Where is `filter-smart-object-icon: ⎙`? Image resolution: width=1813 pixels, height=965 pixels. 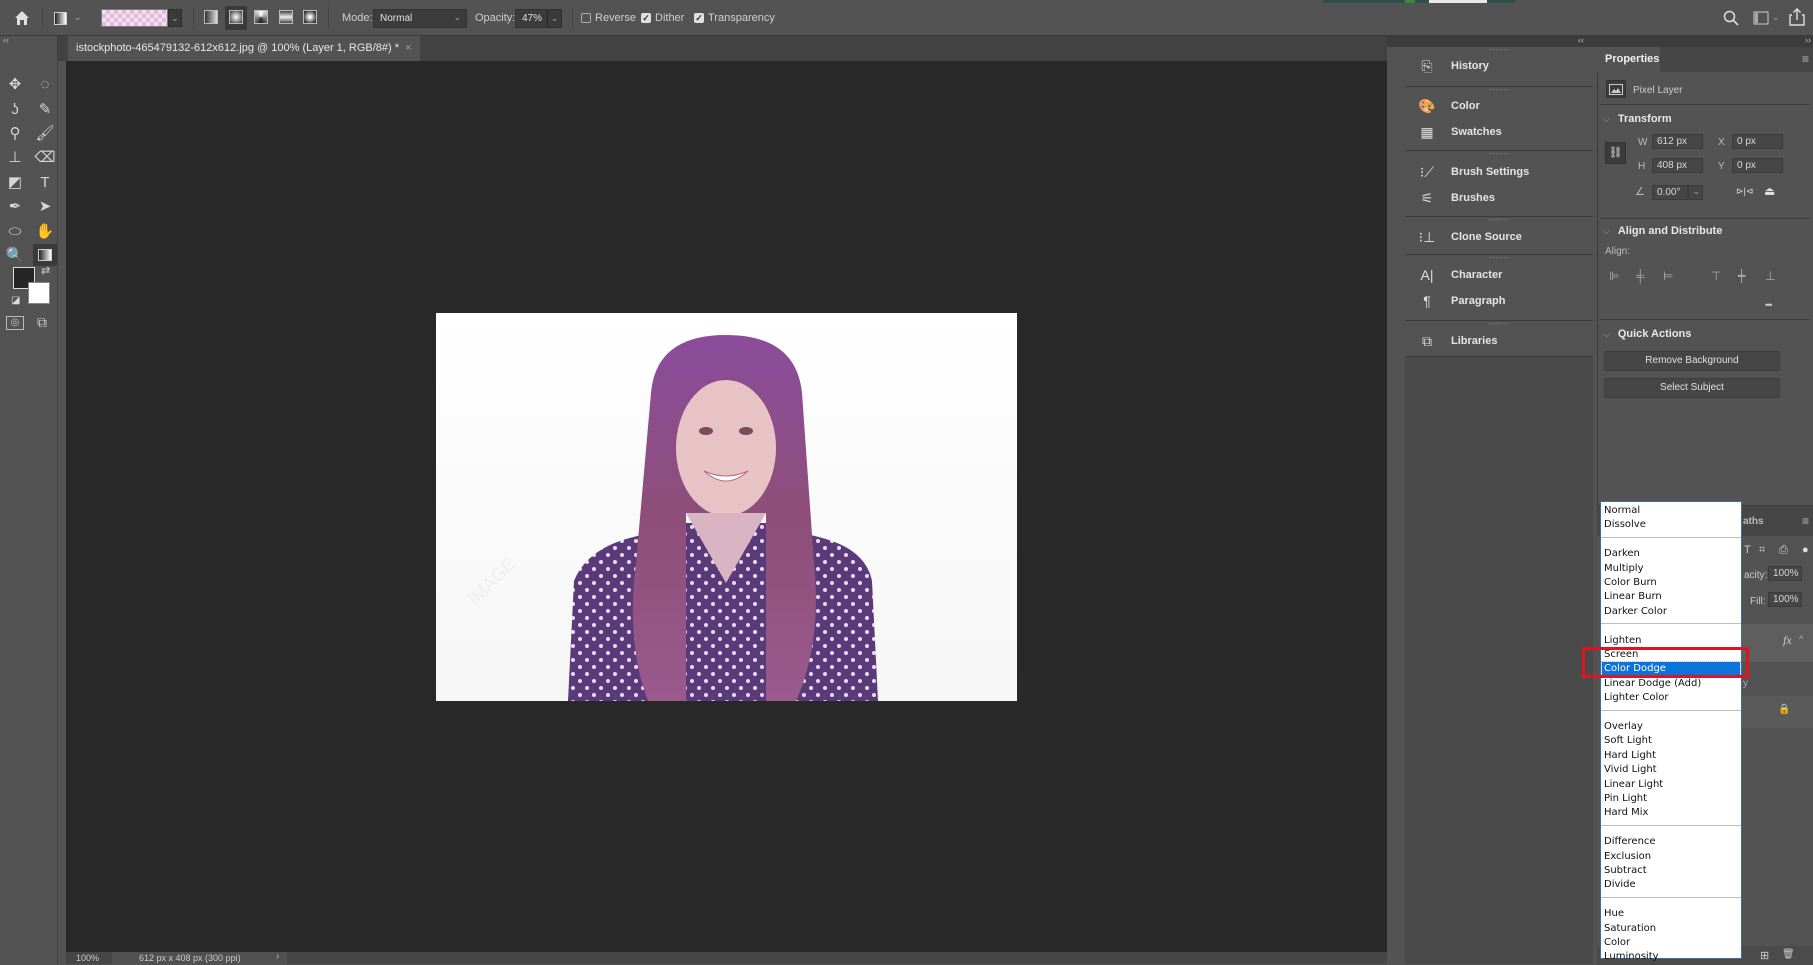
filter-smart-object-icon: ⎙ is located at coordinates (1783, 550).